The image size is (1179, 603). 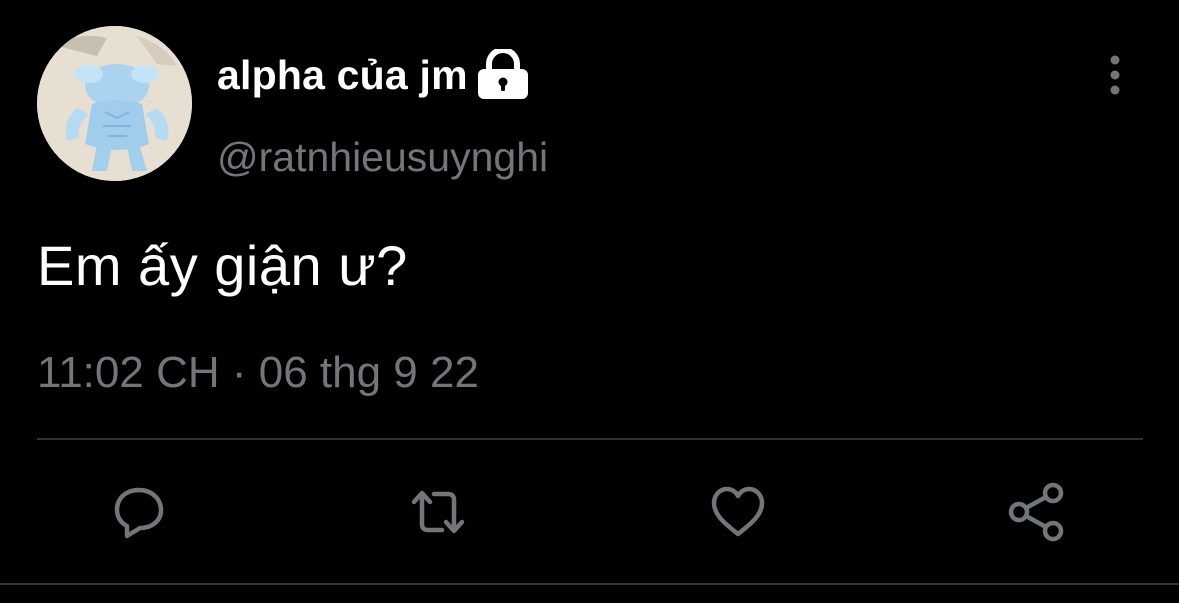 I want to click on heart-icon, so click(x=738, y=511).